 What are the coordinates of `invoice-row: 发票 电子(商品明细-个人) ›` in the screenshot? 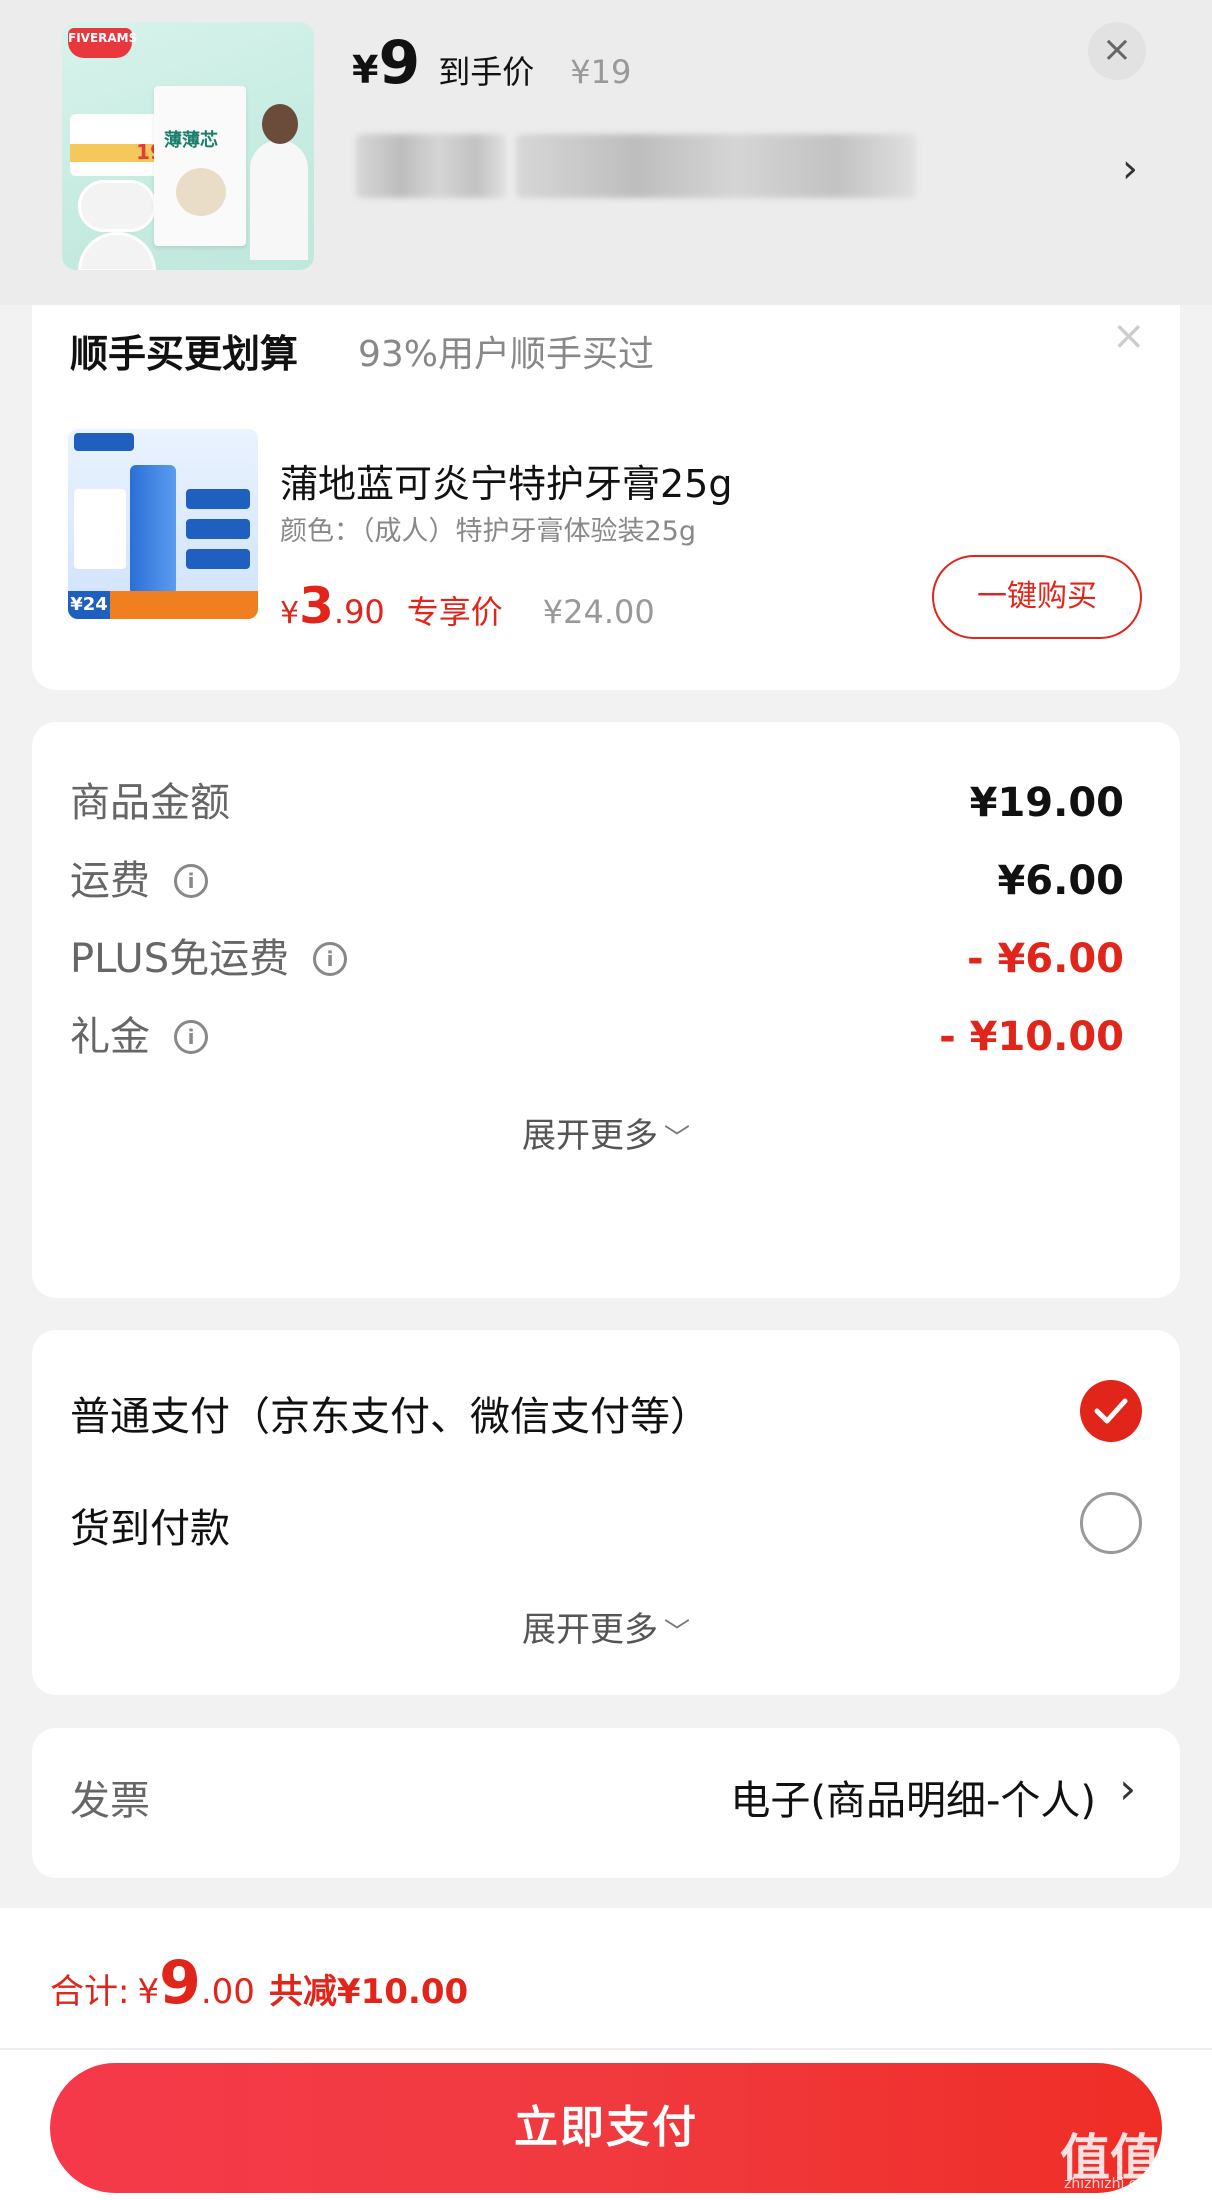 It's located at (606, 1803).